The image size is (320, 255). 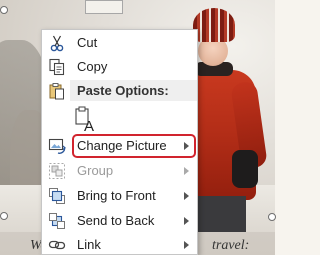 I want to click on menu-item-copy: Copy, so click(x=119, y=67).